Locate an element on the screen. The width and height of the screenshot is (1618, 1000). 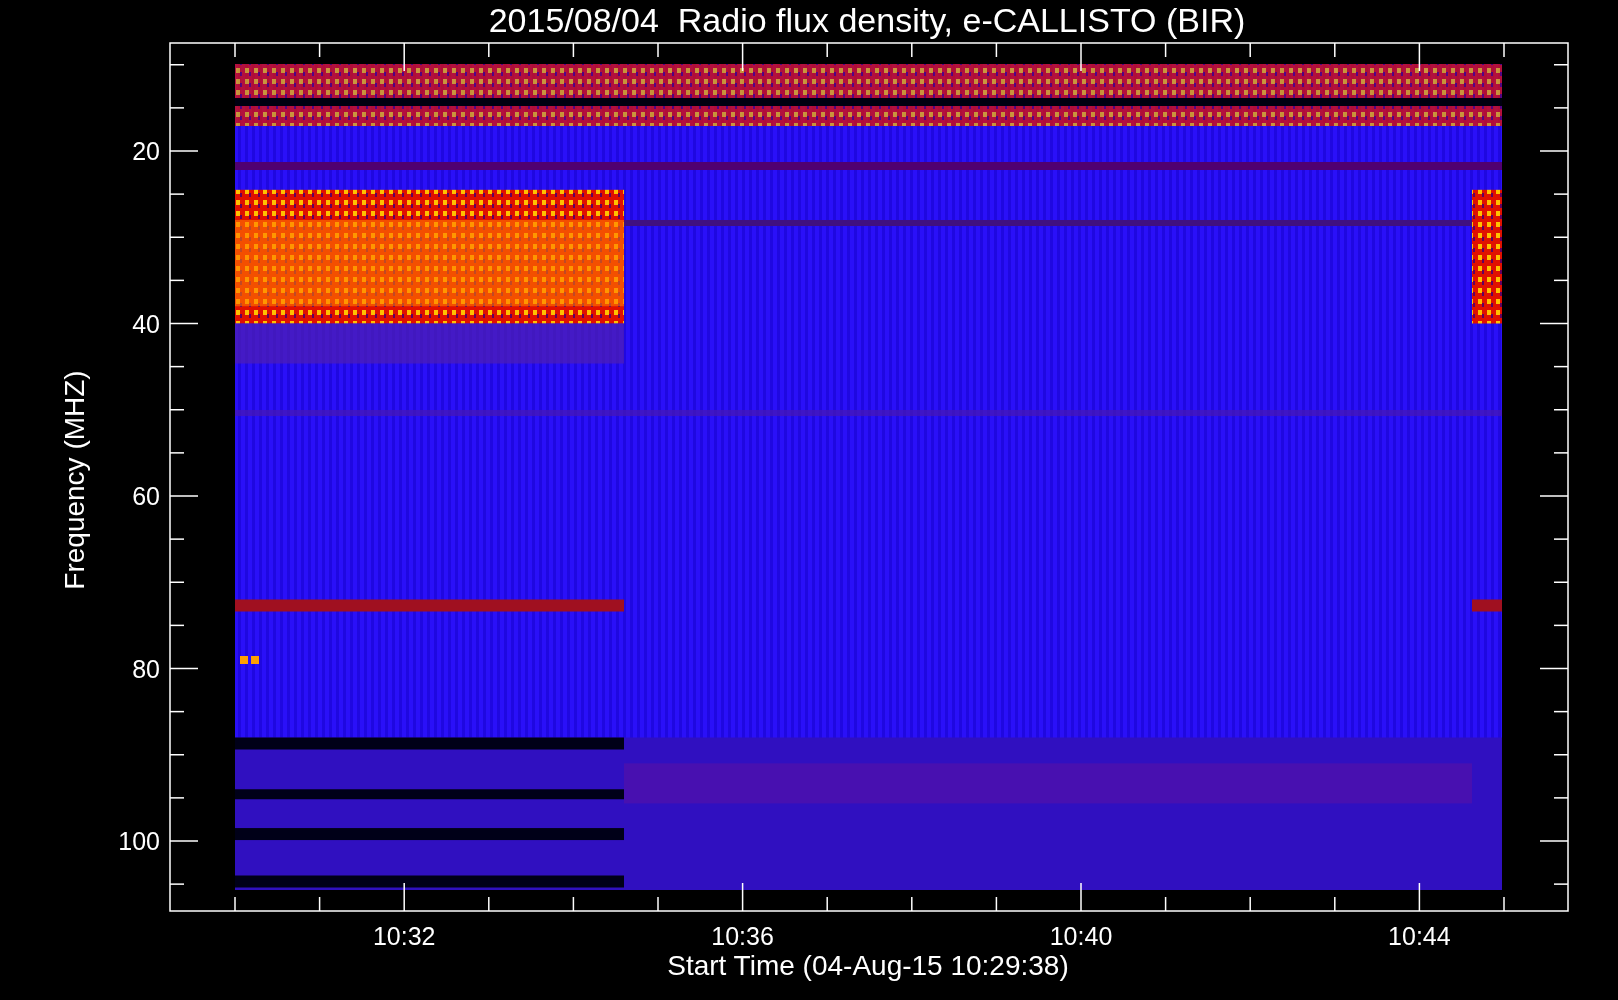
tick-label: 100 is located at coordinates (139, 841).